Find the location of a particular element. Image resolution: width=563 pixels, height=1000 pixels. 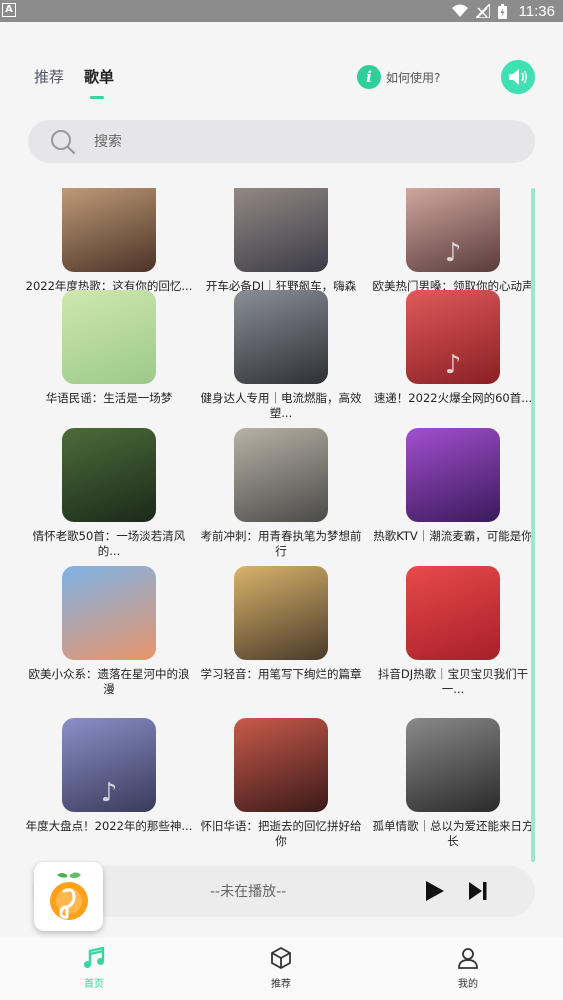

playlist-card: 欧美小众系：遗落在星河中的浪漫 is located at coordinates (109, 631).